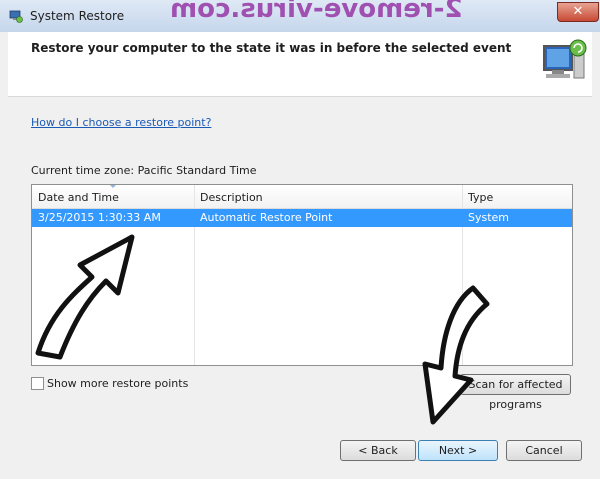 This screenshot has width=600, height=479. What do you see at coordinates (231, 197) in the screenshot?
I see `column-description: Description` at bounding box center [231, 197].